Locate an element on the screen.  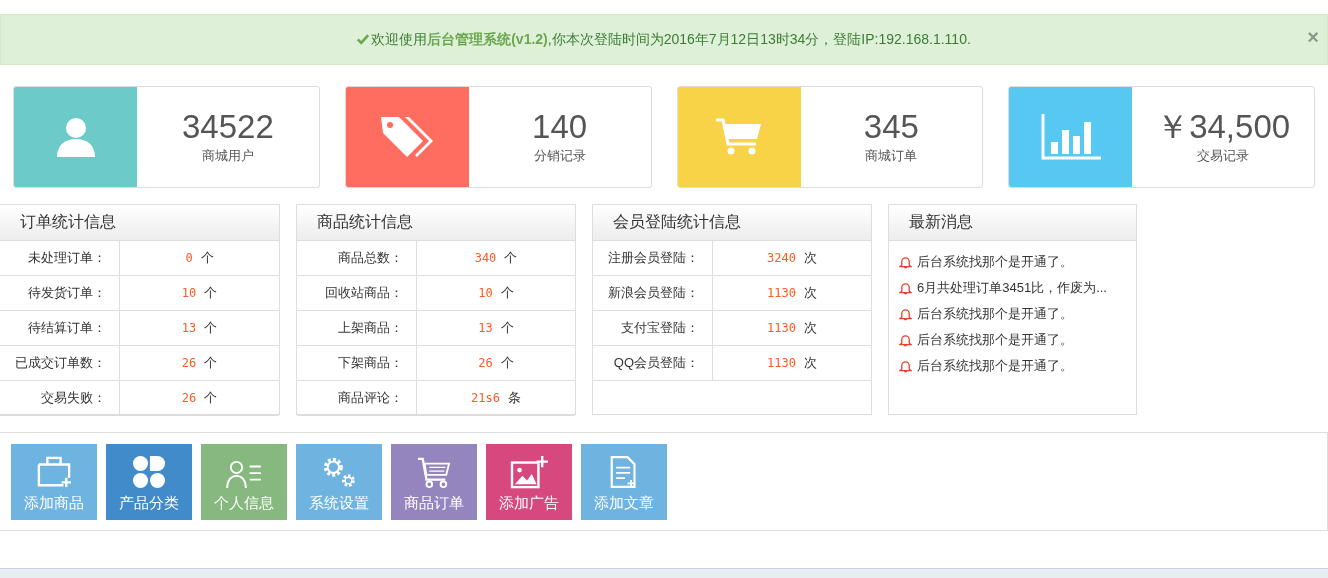
shortcut-button: 商品订单 is located at coordinates (434, 481).